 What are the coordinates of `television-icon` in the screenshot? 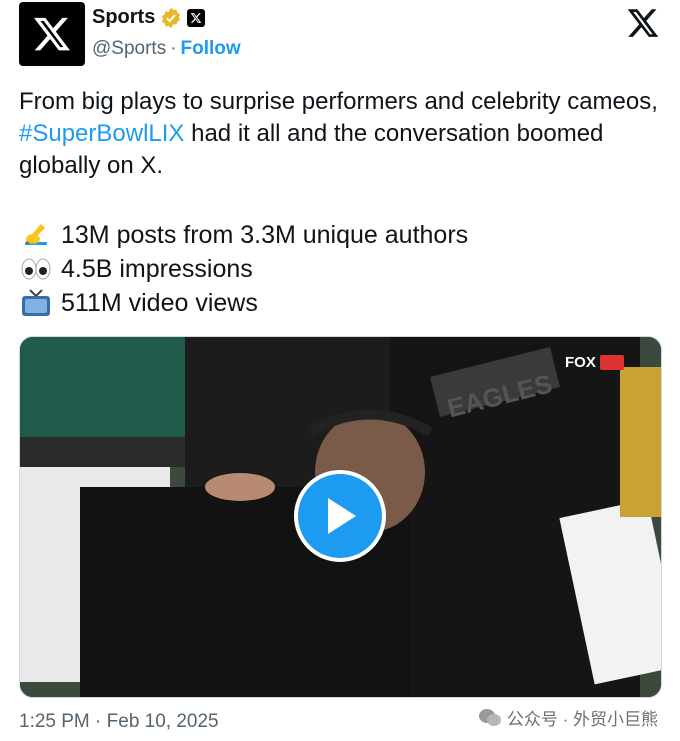 It's located at (36, 303).